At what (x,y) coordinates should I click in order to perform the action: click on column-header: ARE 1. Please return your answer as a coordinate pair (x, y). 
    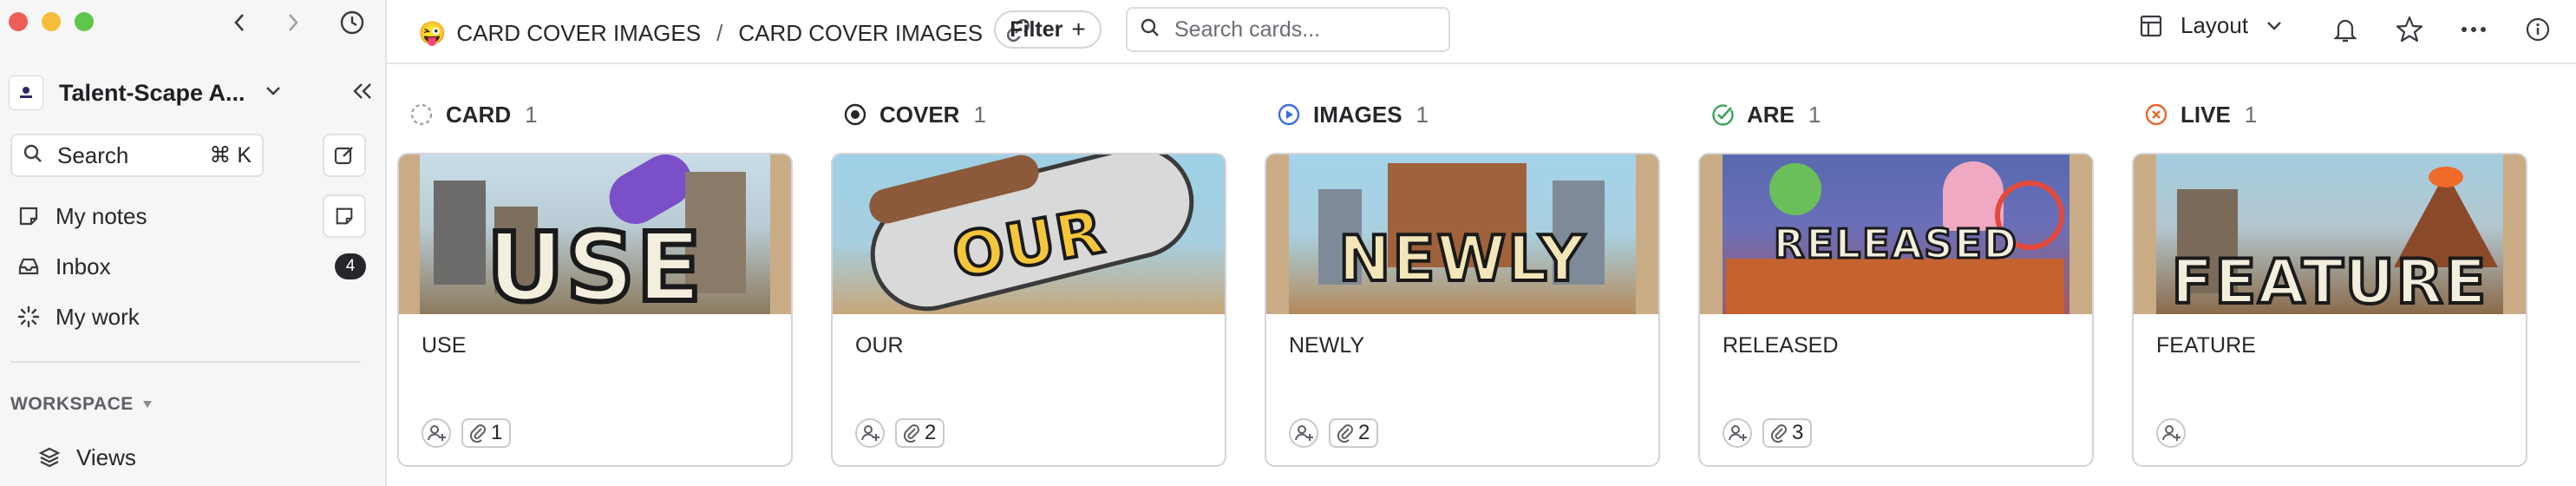
    Looking at the image, I should click on (1765, 115).